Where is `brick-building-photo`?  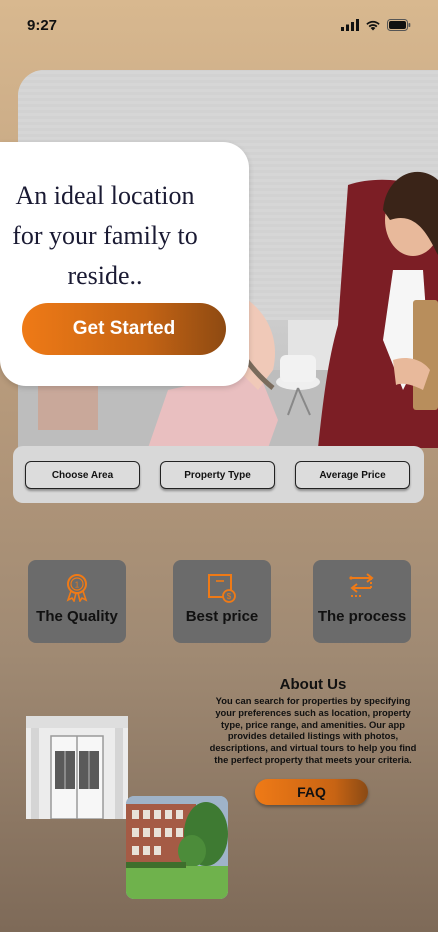 brick-building-photo is located at coordinates (177, 847).